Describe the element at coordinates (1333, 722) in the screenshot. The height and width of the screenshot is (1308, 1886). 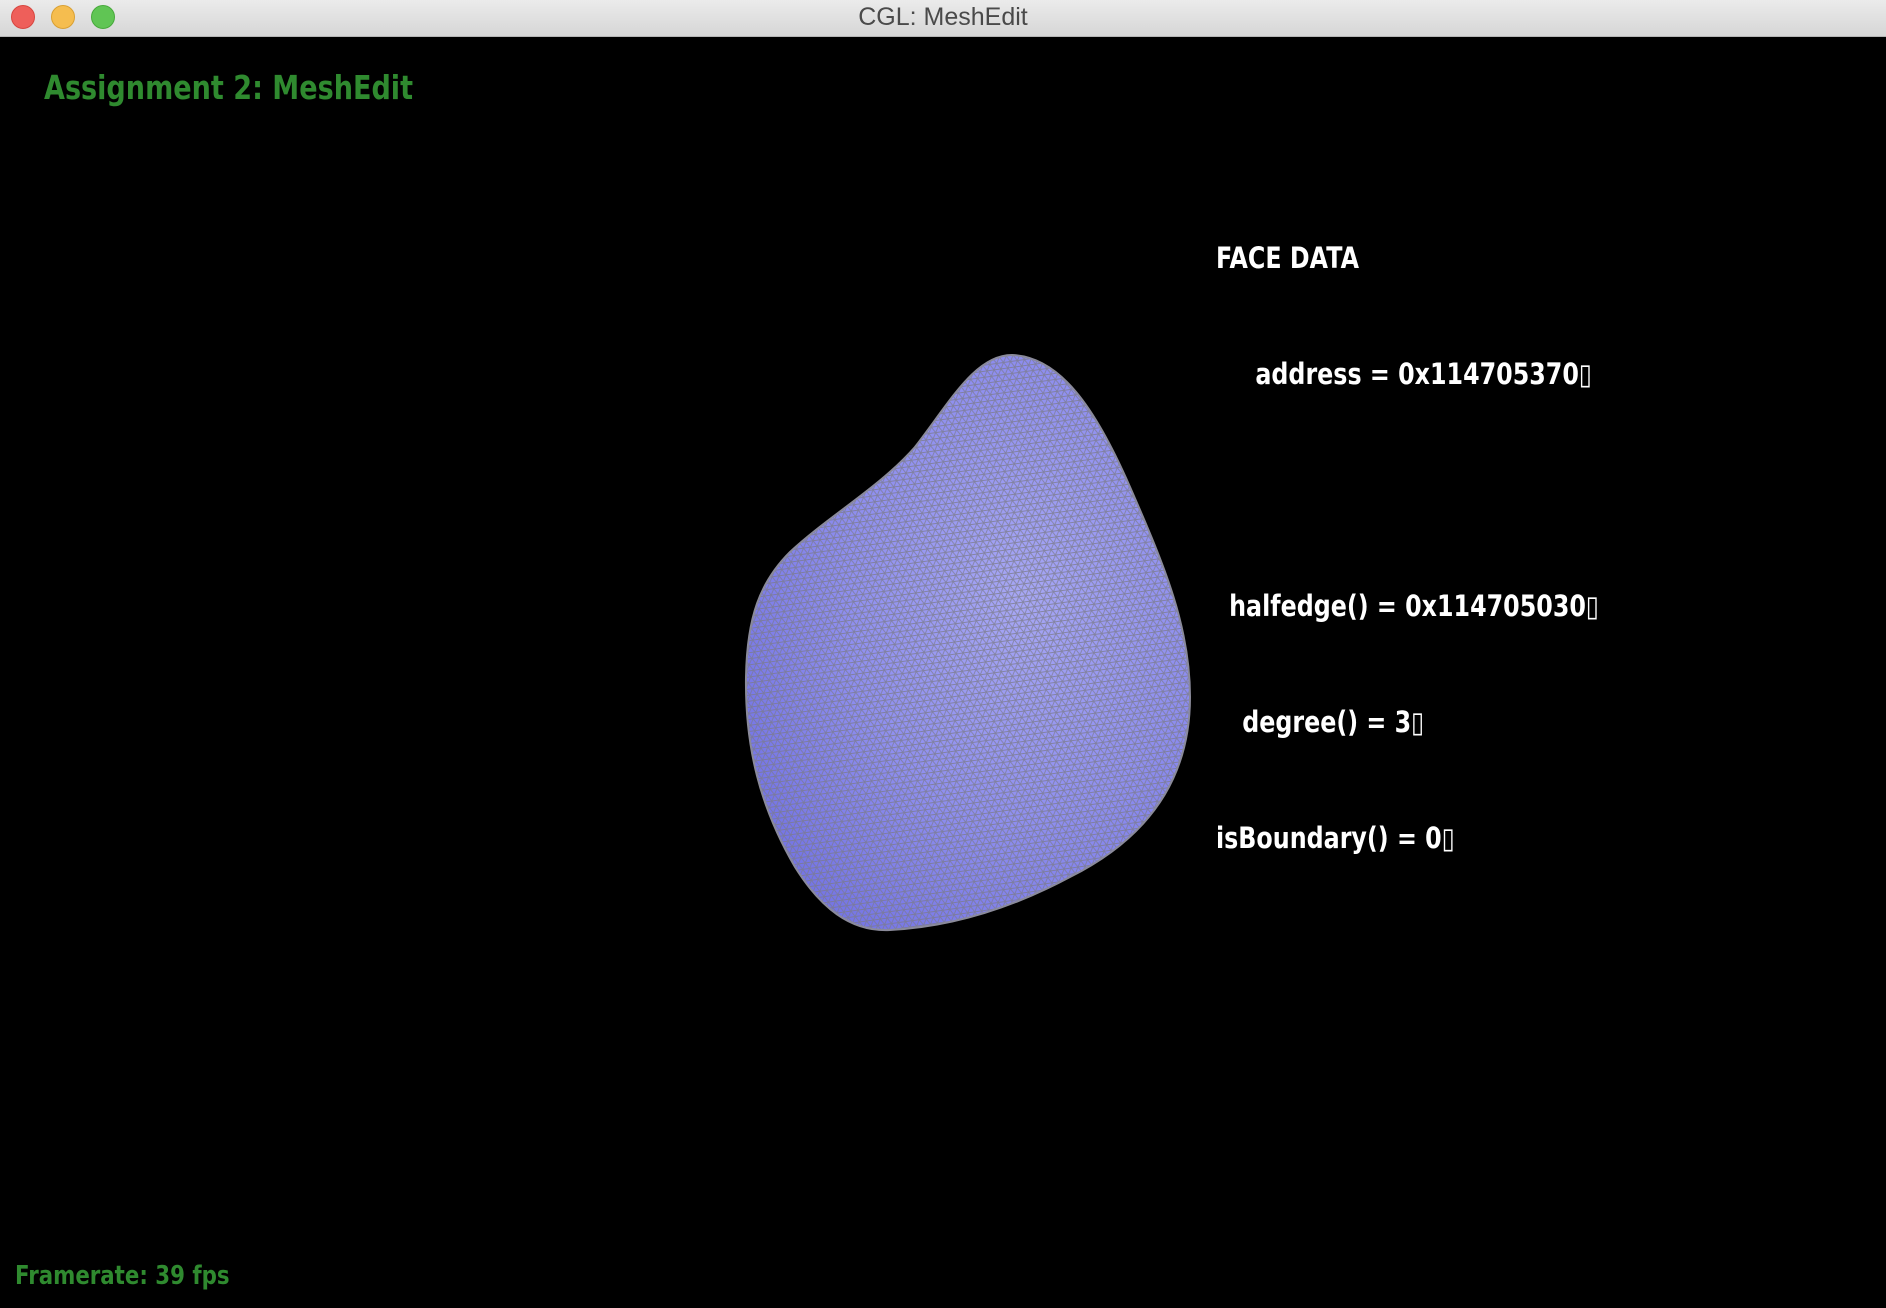
I see `face-degree: degree() = 3▯` at that location.